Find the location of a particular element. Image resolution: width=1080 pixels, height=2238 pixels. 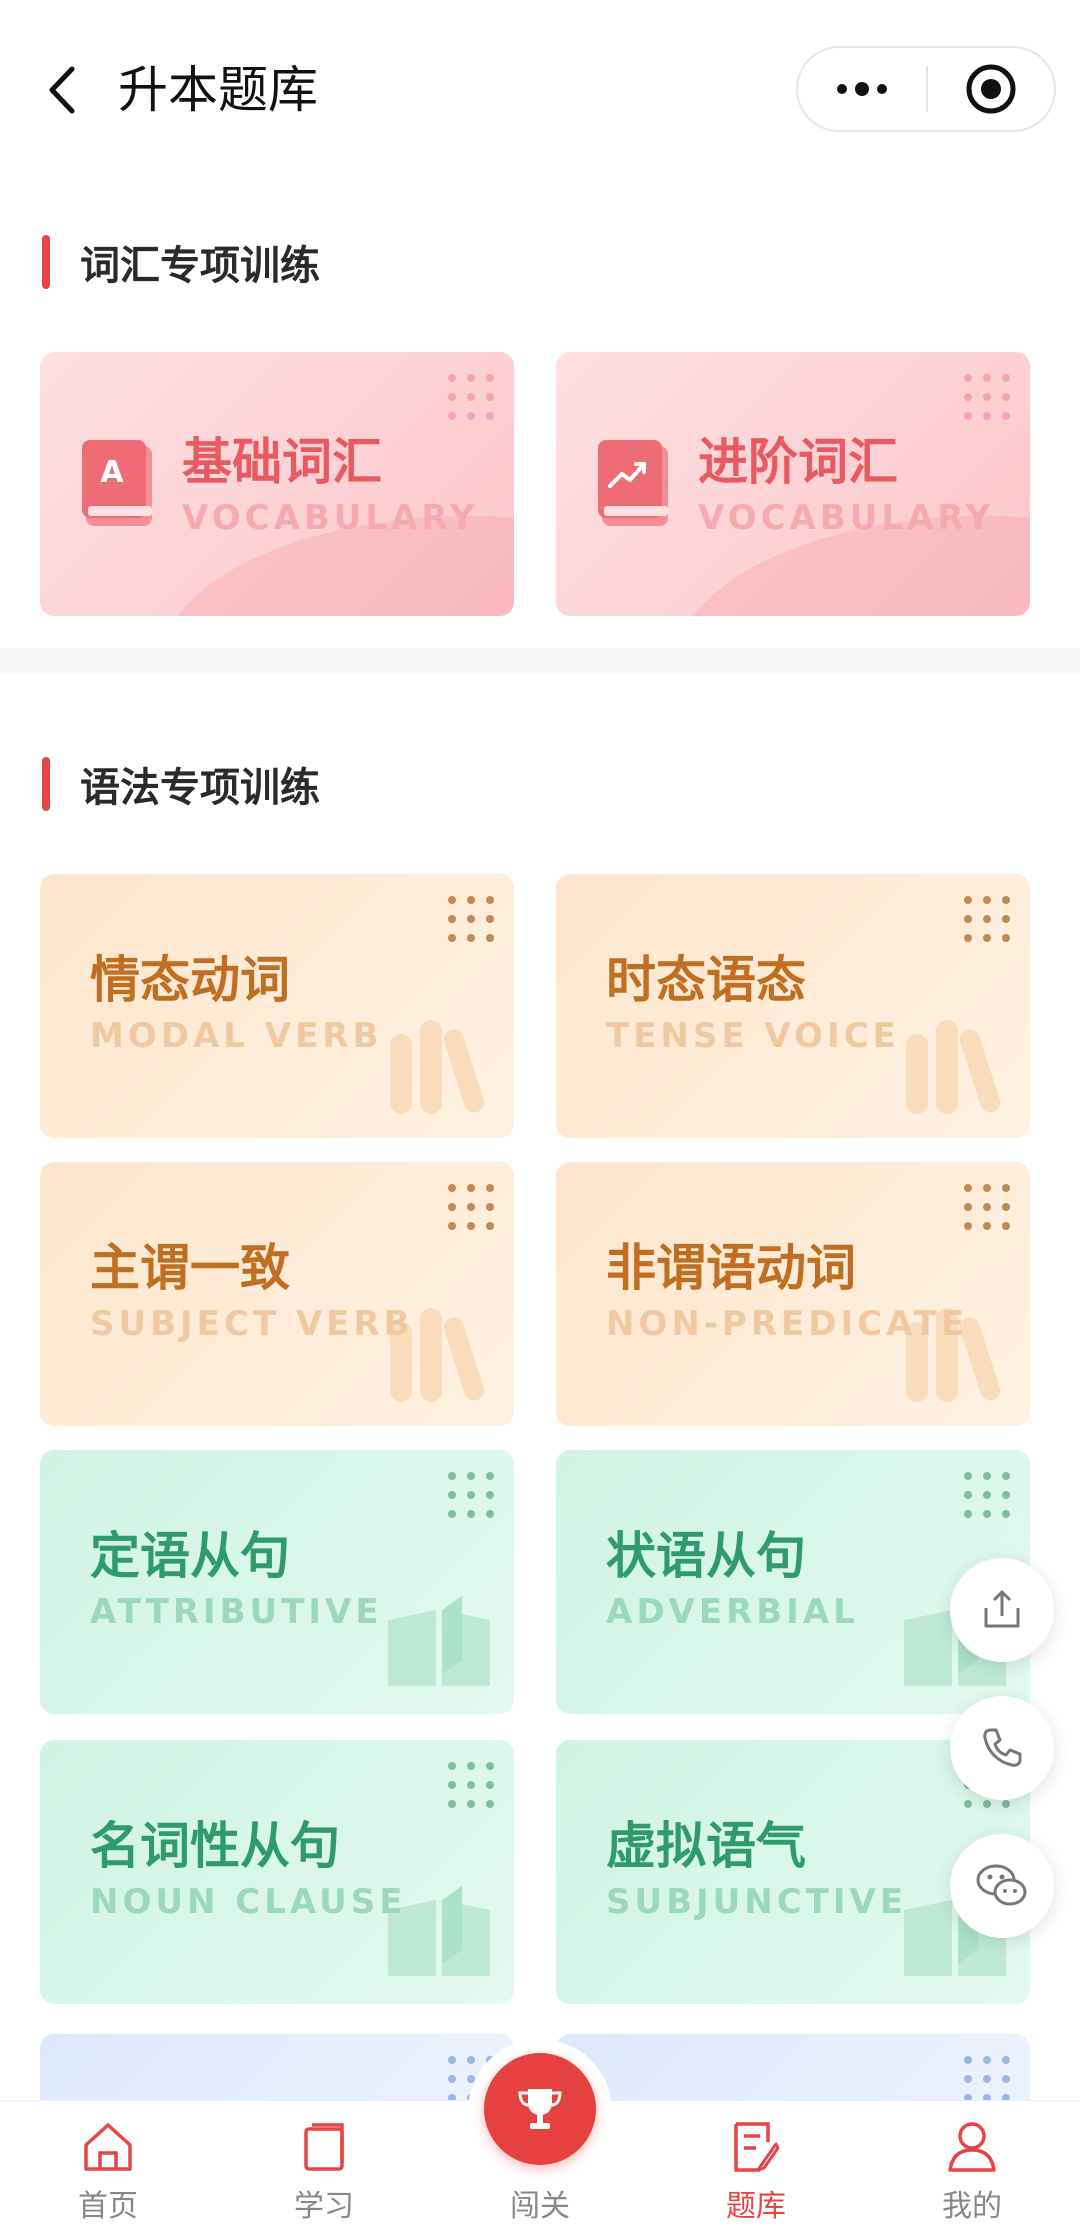

card-advanced-vocabulary: 进阶词汇 VOCABULARY is located at coordinates (793, 484).